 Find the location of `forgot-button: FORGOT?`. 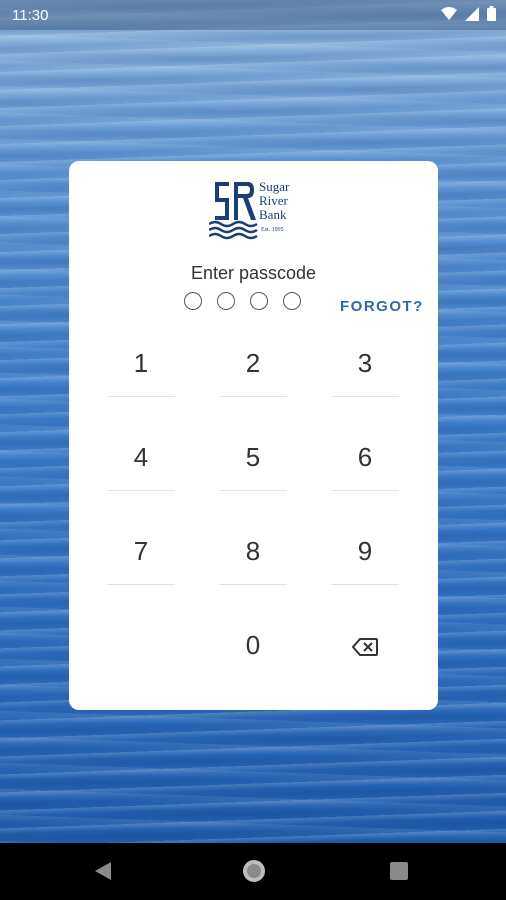

forgot-button: FORGOT? is located at coordinates (382, 306).